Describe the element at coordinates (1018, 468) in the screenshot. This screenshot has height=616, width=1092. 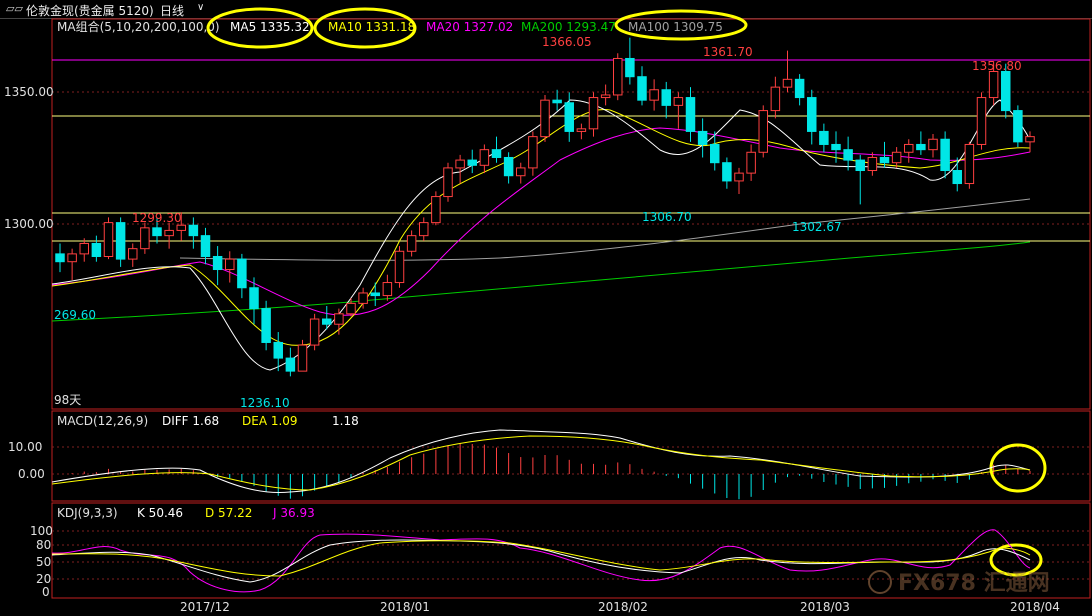
I see `highlight-ellipse` at that location.